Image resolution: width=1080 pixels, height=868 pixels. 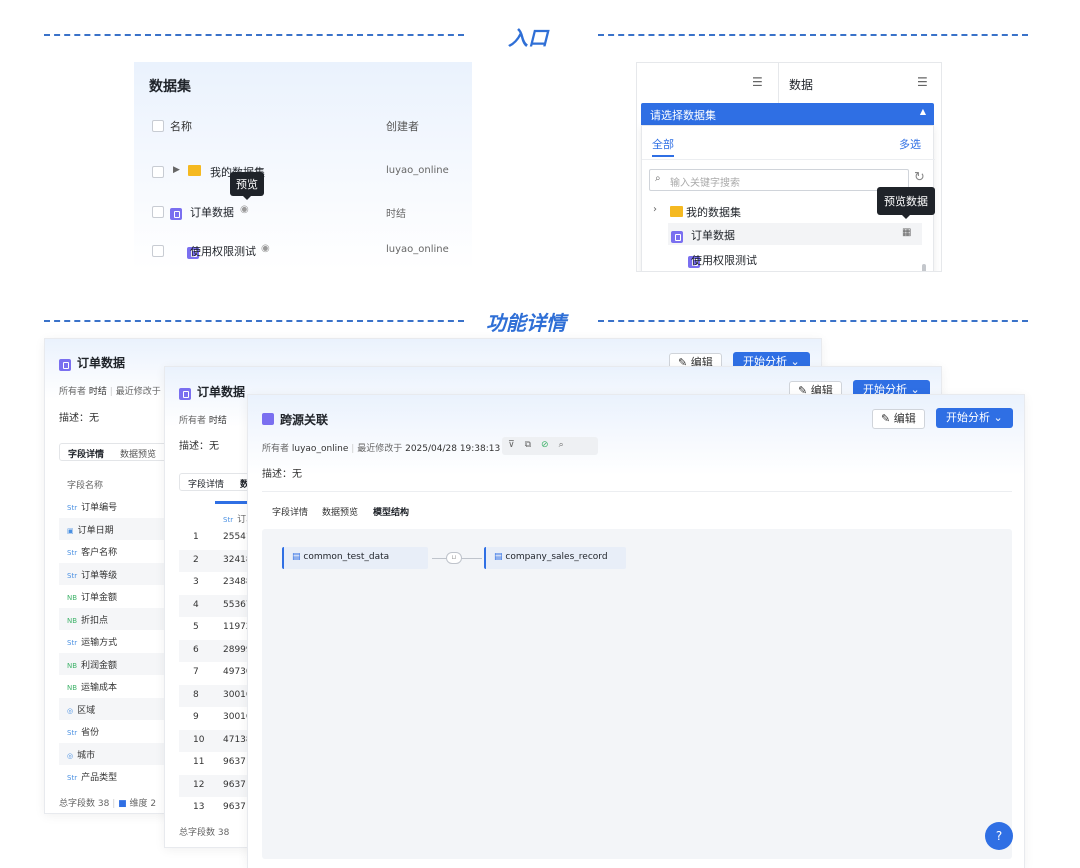 What do you see at coordinates (757, 82) in the screenshot?
I see `collapse-icon: ☰` at bounding box center [757, 82].